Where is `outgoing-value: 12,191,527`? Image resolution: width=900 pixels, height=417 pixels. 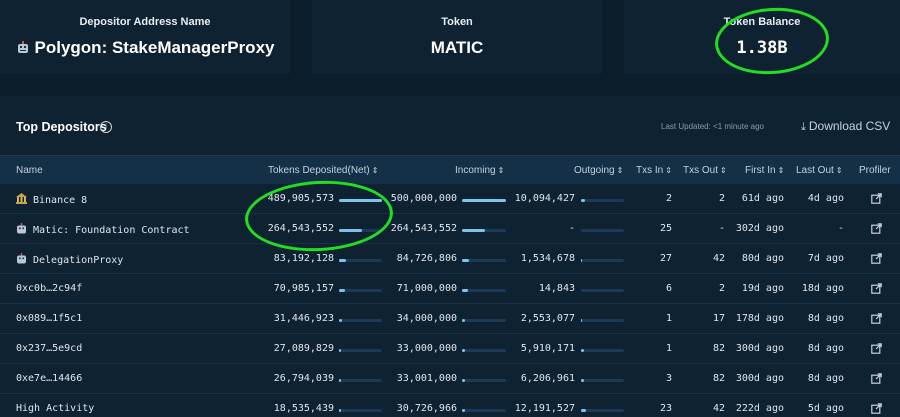
outgoing-value: 12,191,527 is located at coordinates (544, 408).